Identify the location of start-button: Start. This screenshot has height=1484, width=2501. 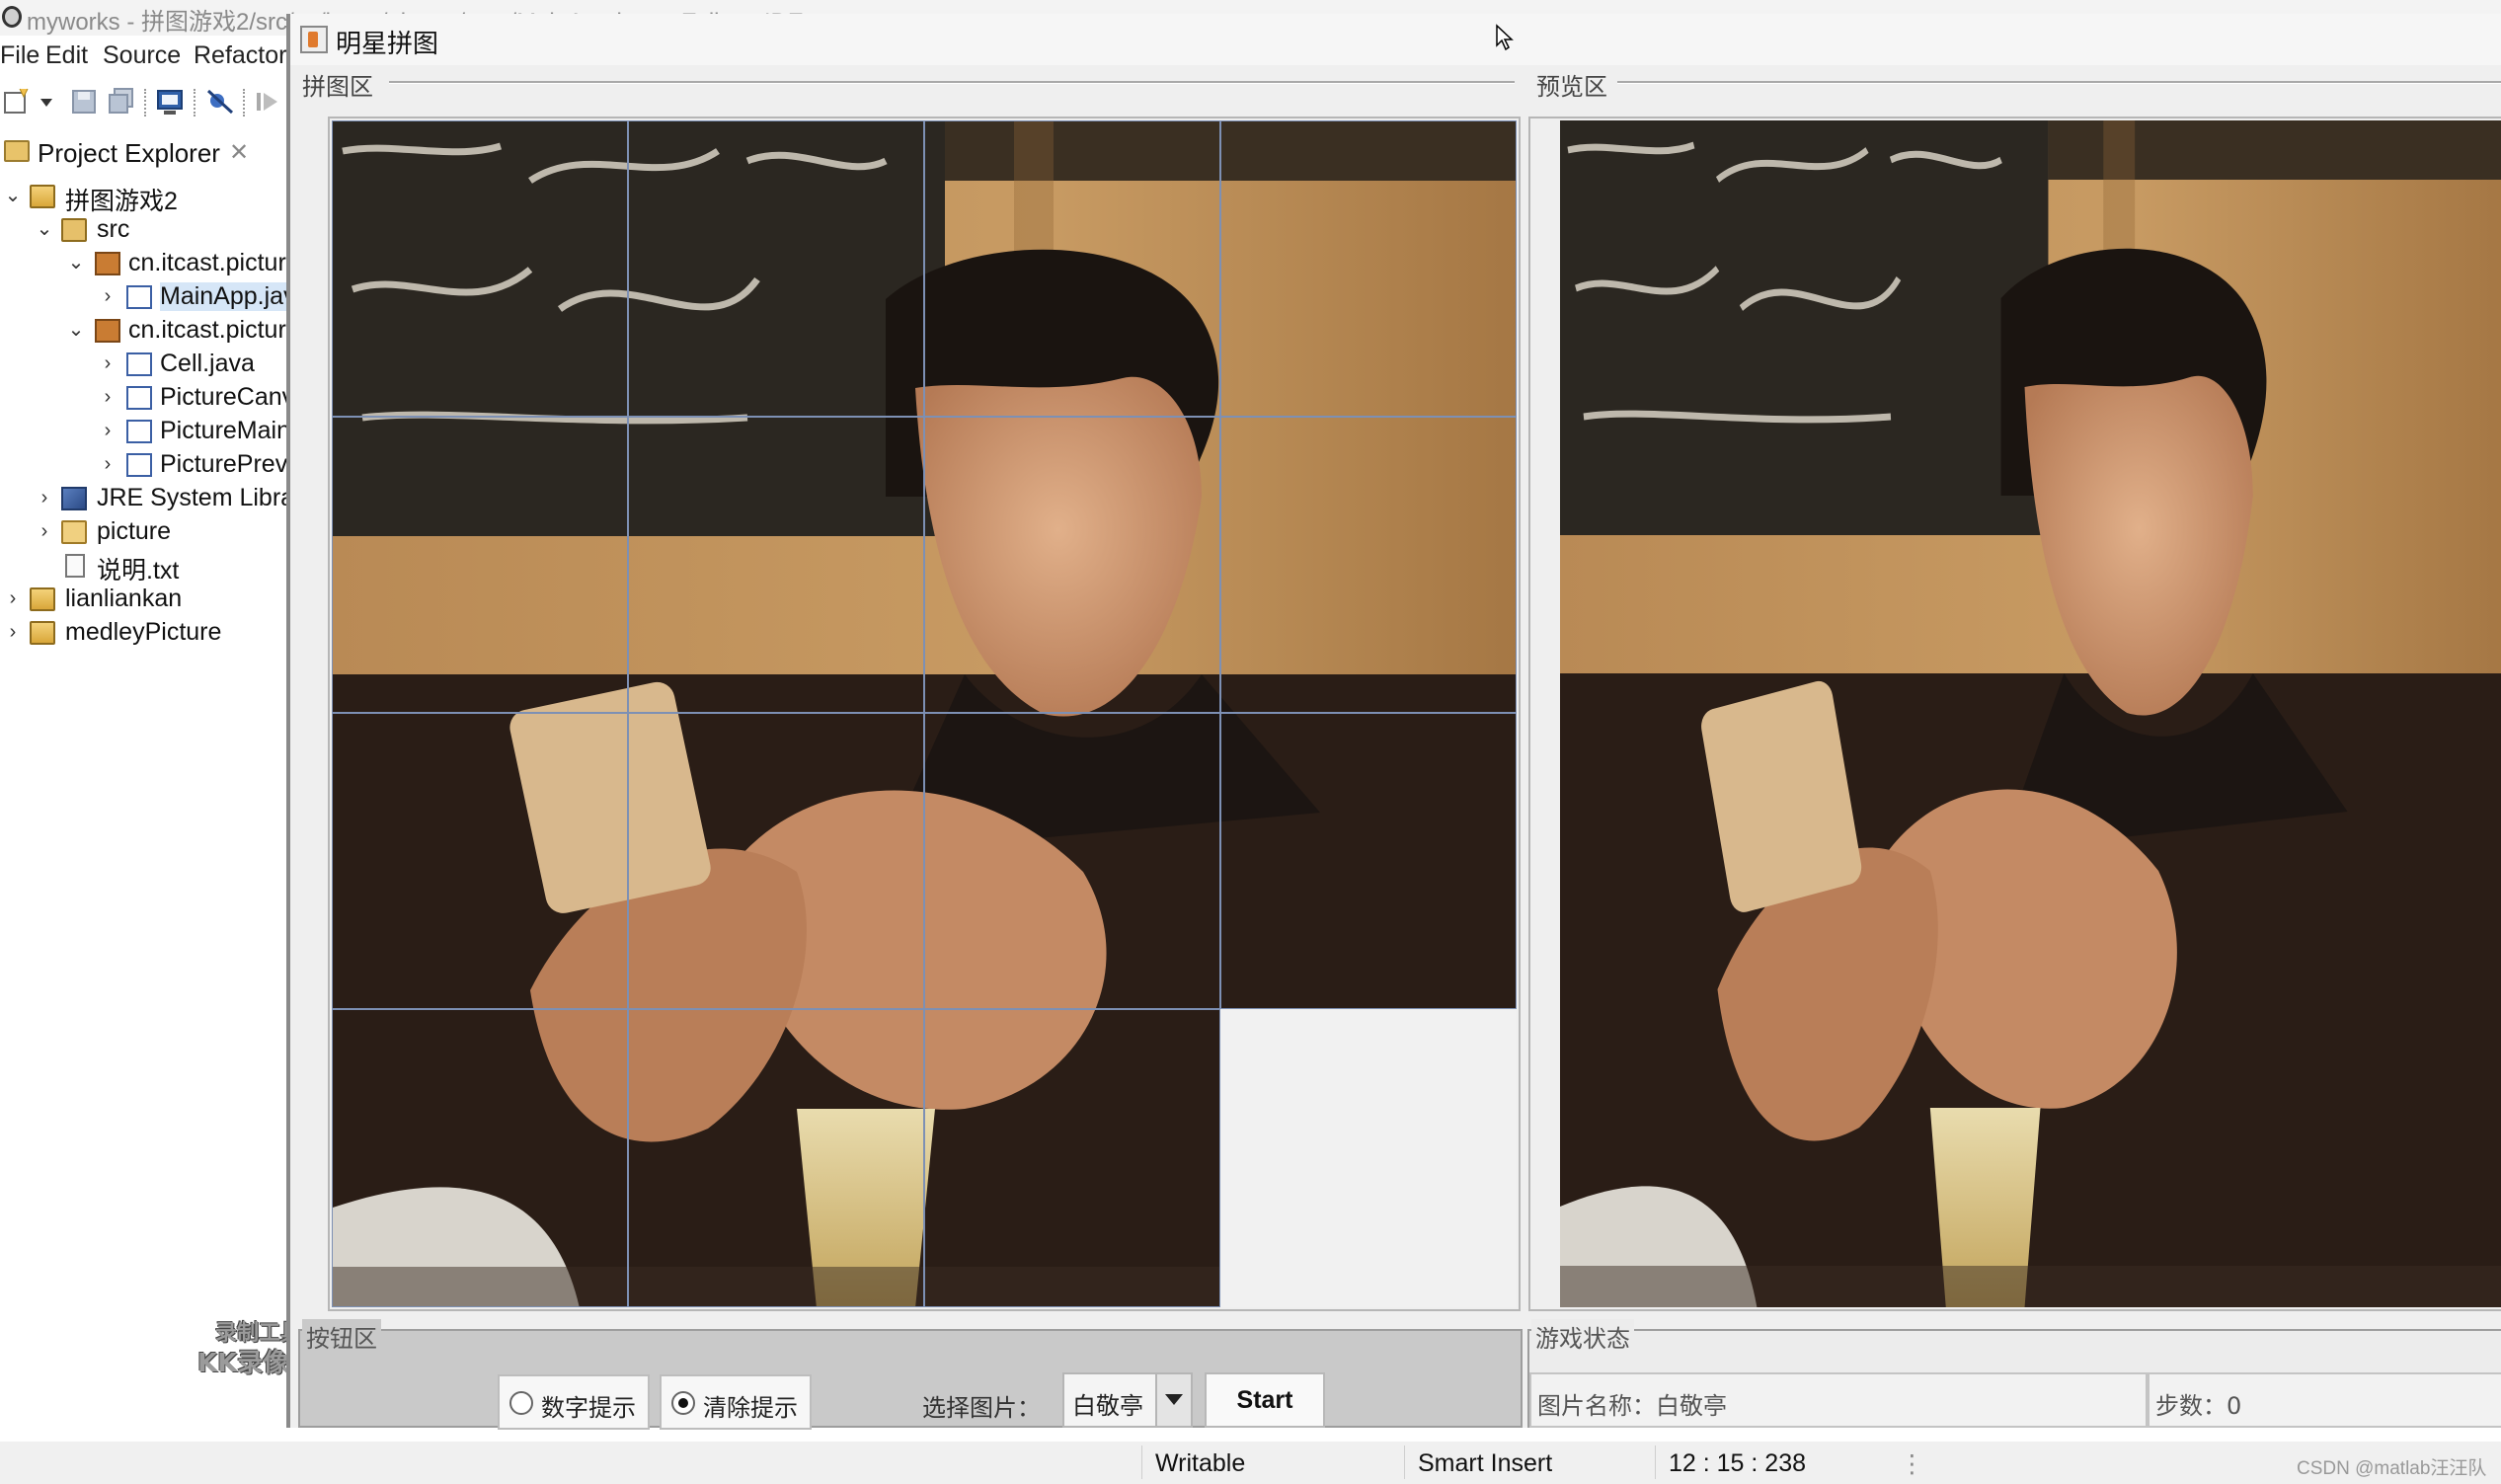
(1265, 1400).